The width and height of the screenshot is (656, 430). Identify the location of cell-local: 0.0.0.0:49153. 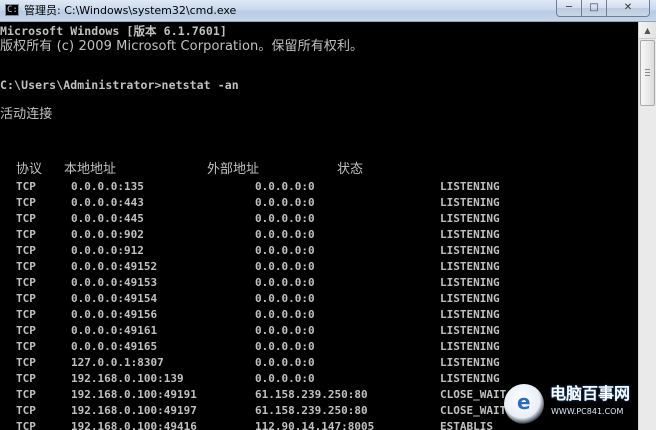
(114, 282).